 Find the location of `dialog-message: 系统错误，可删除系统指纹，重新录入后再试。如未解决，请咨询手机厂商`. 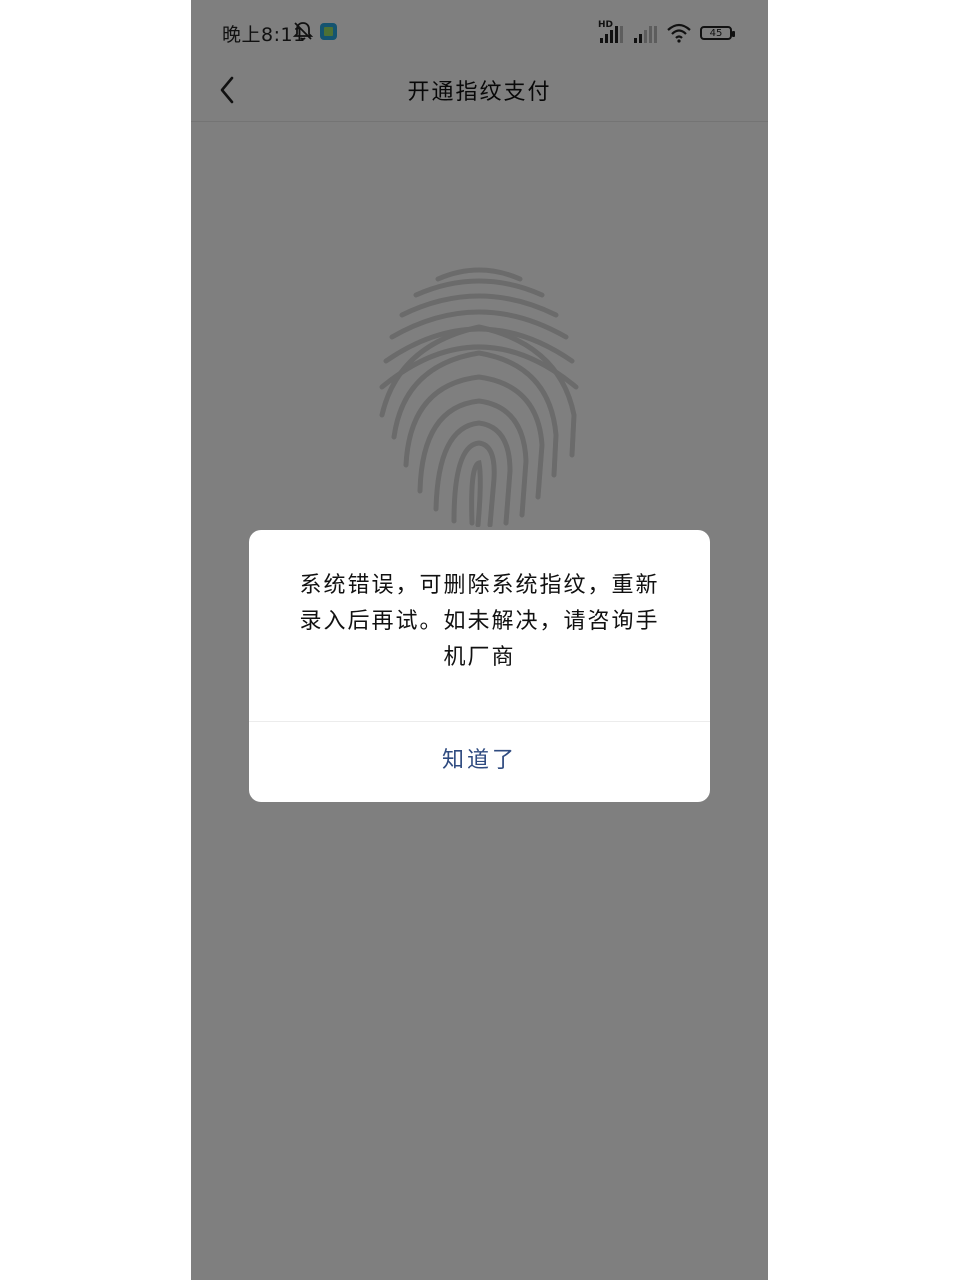

dialog-message: 系统错误，可删除系统指纹，重新录入后再试。如未解决，请咨询手机厂商 is located at coordinates (479, 621).